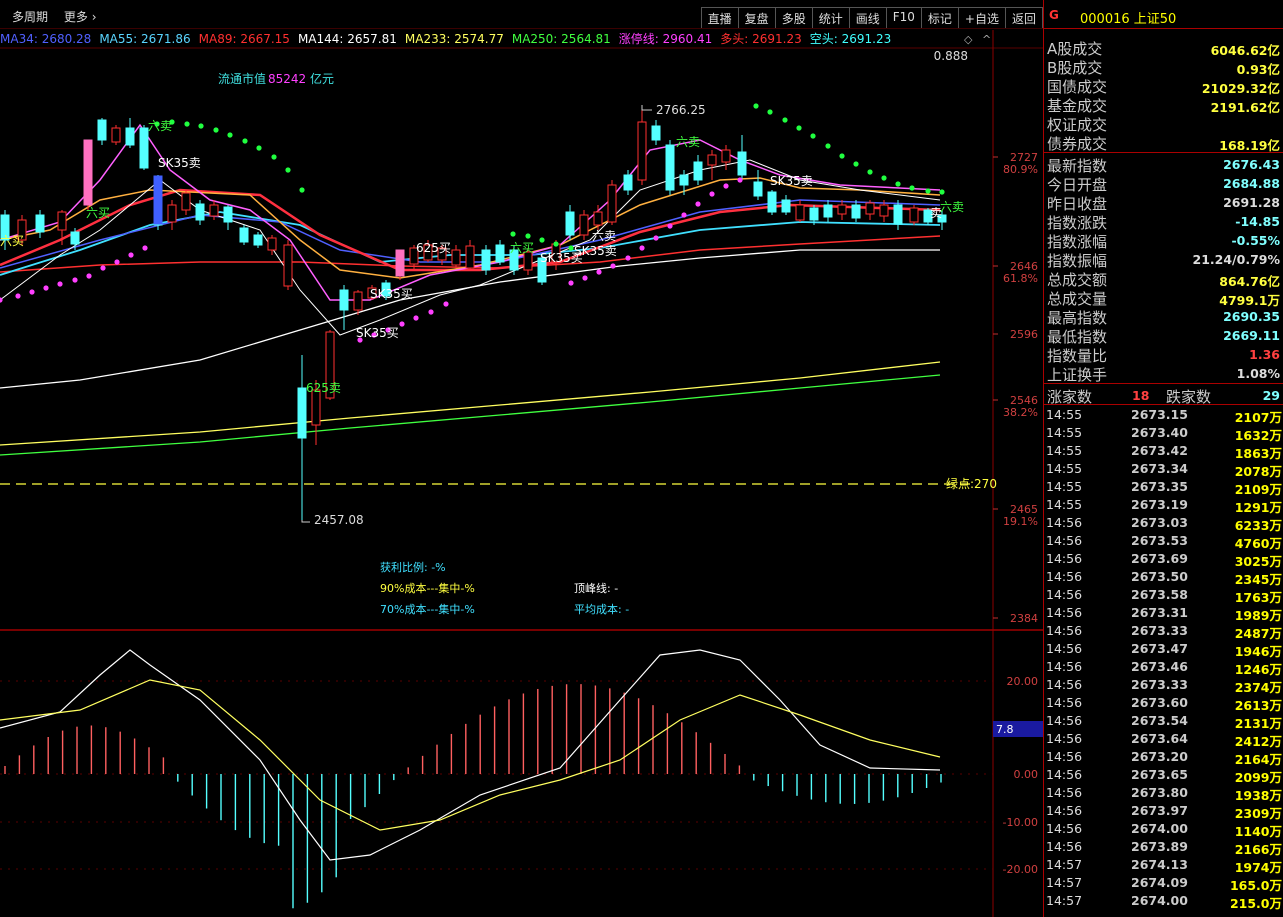 The image size is (1283, 917). Describe the element at coordinates (1255, 903) in the screenshot. I see `tick-volume: 215.0万` at that location.